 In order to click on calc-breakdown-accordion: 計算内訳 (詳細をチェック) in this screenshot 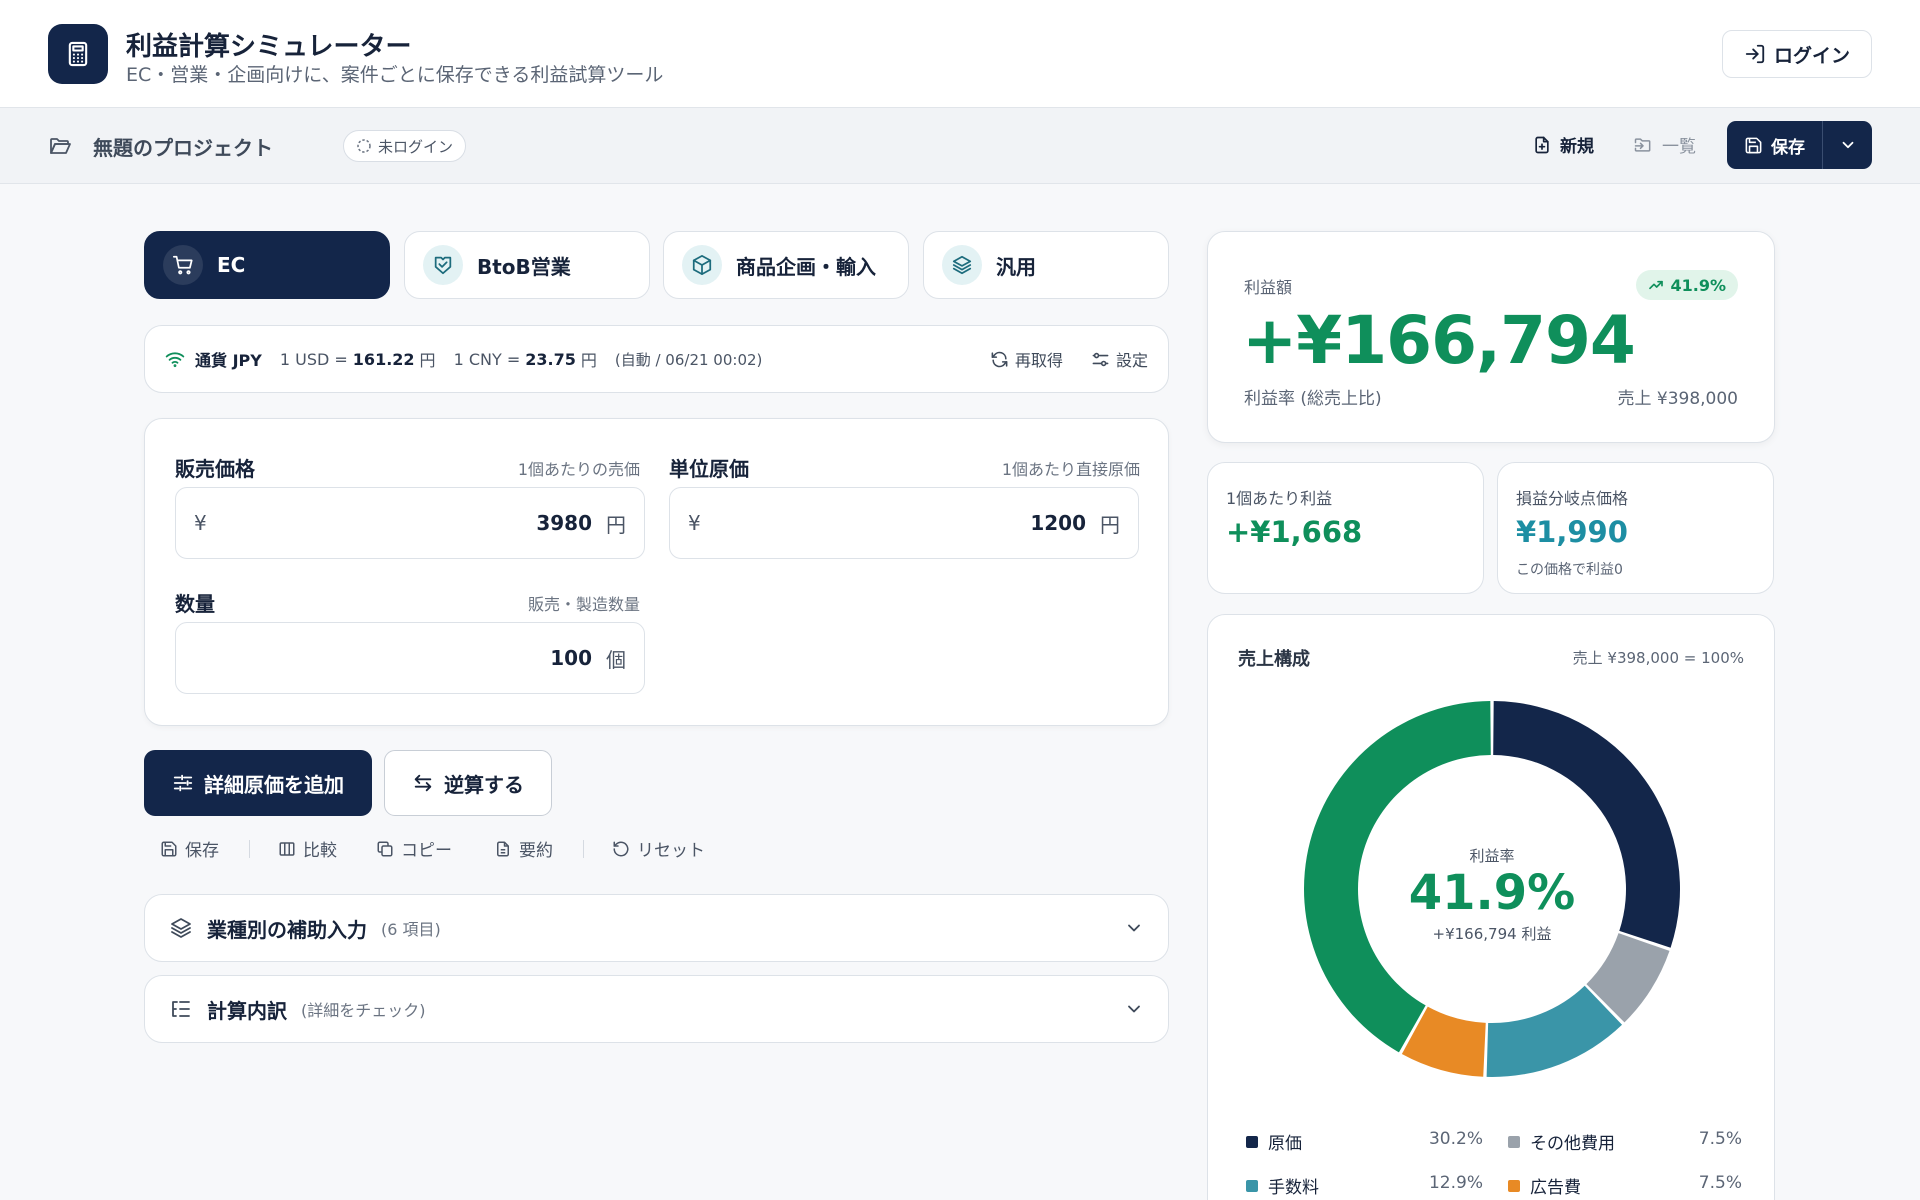, I will do `click(656, 1009)`.